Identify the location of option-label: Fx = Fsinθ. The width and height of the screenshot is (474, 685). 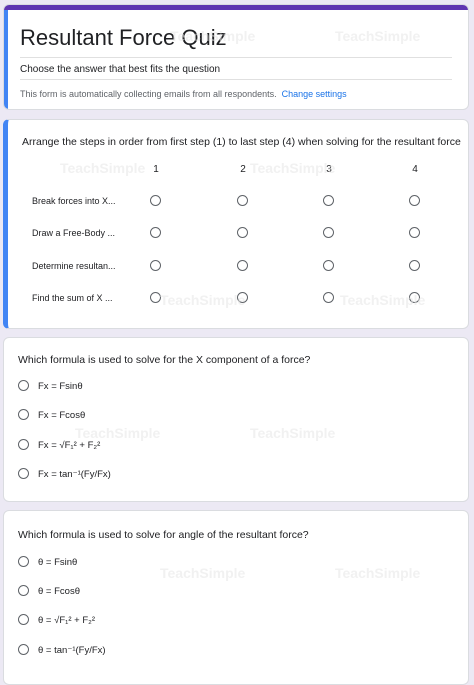
(60, 386).